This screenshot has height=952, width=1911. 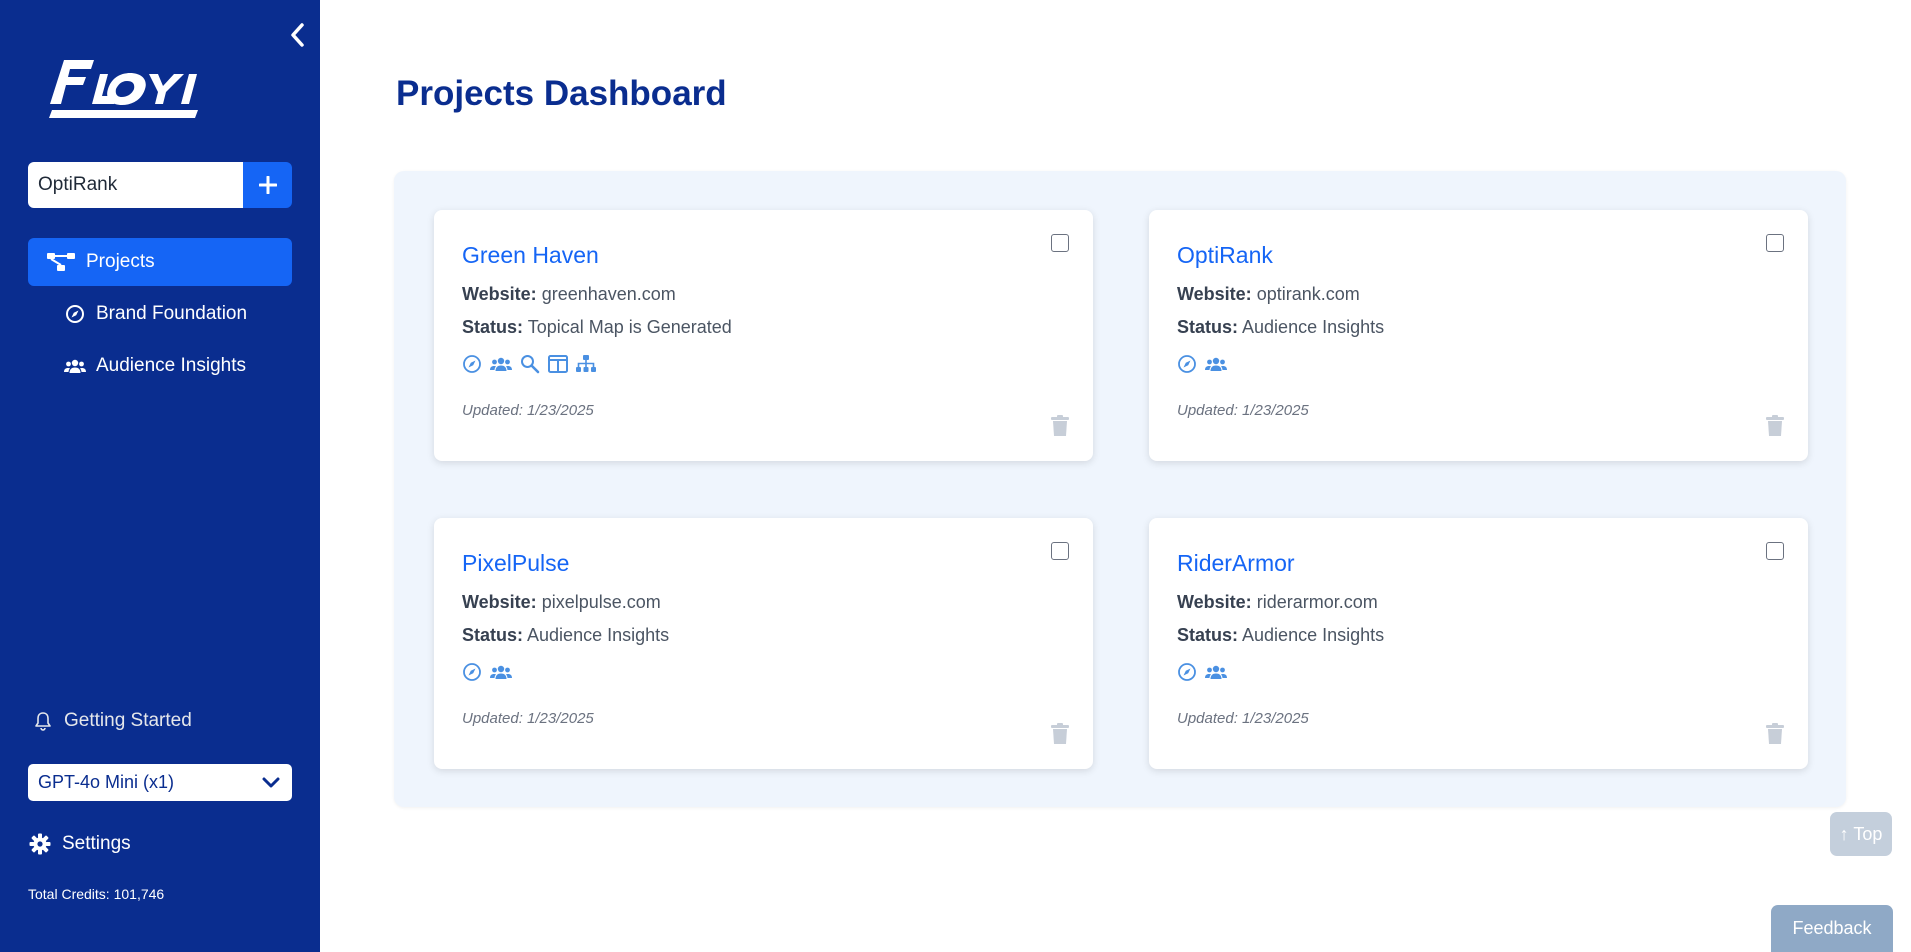 I want to click on columns-icon, so click(x=558, y=364).